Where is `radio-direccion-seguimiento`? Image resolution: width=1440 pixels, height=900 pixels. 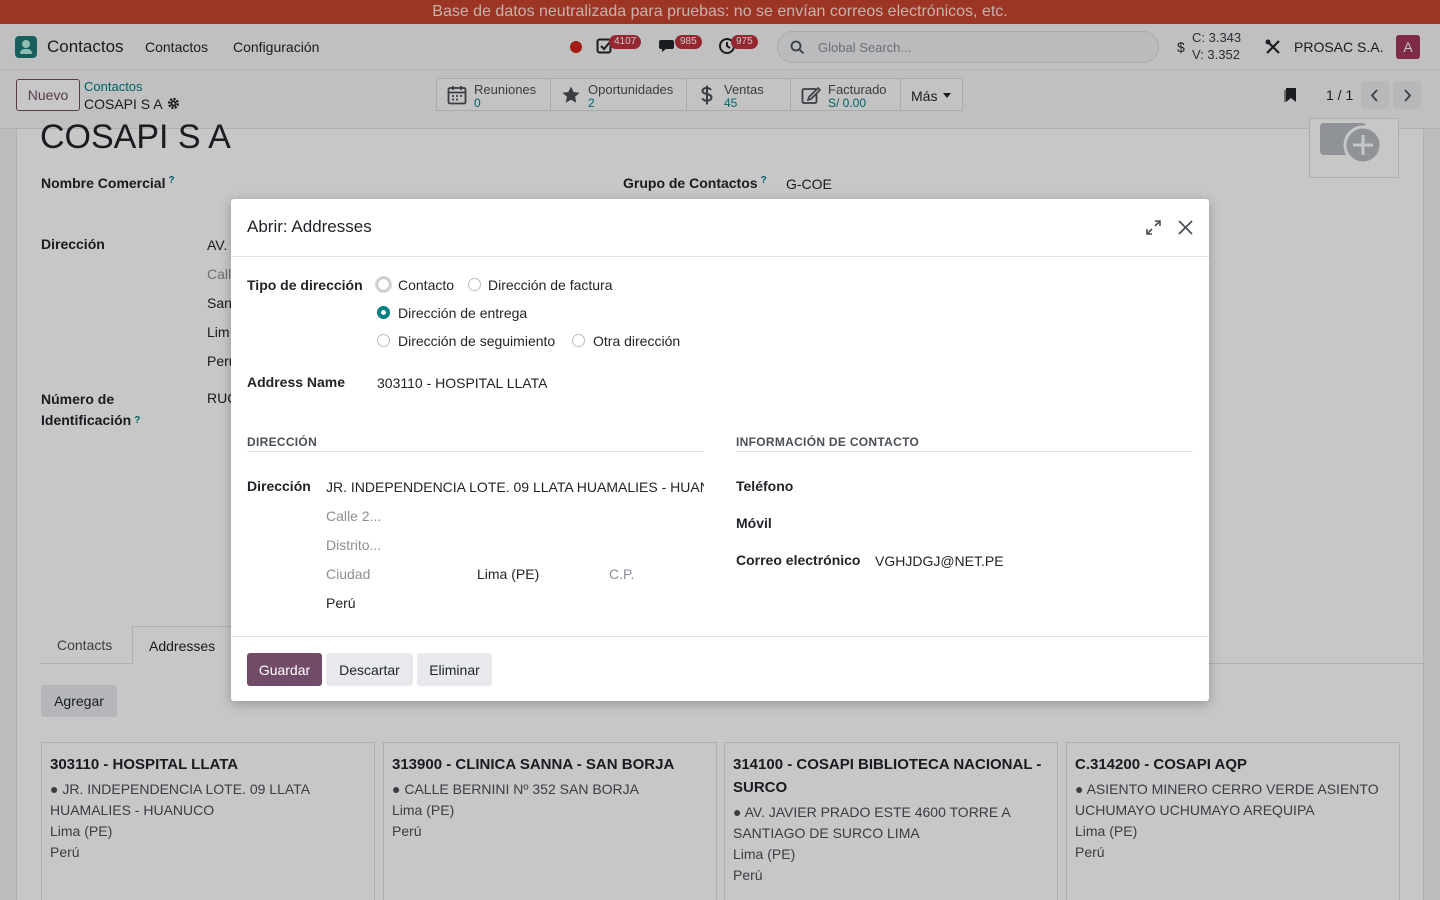 radio-direccion-seguimiento is located at coordinates (383, 340).